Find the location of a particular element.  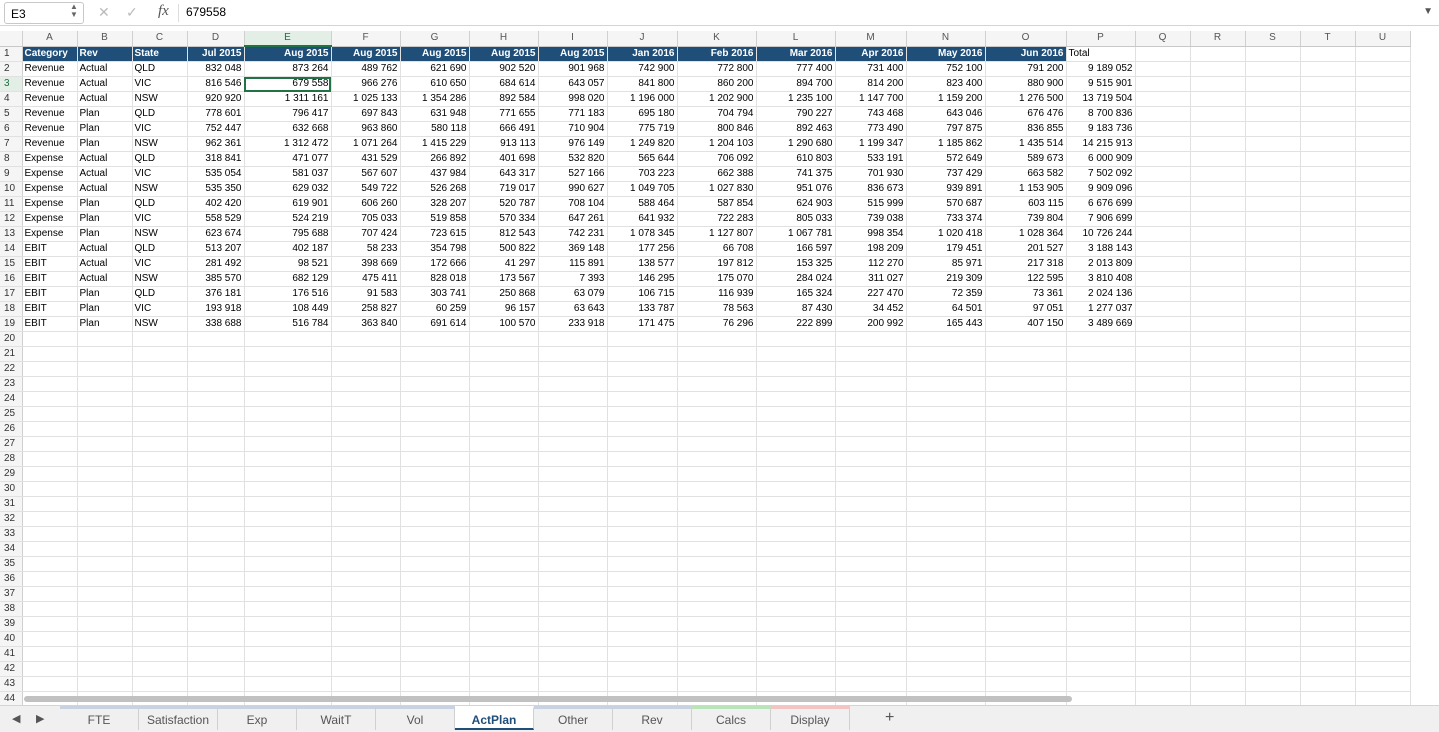

cell: NSW is located at coordinates (160, 144).